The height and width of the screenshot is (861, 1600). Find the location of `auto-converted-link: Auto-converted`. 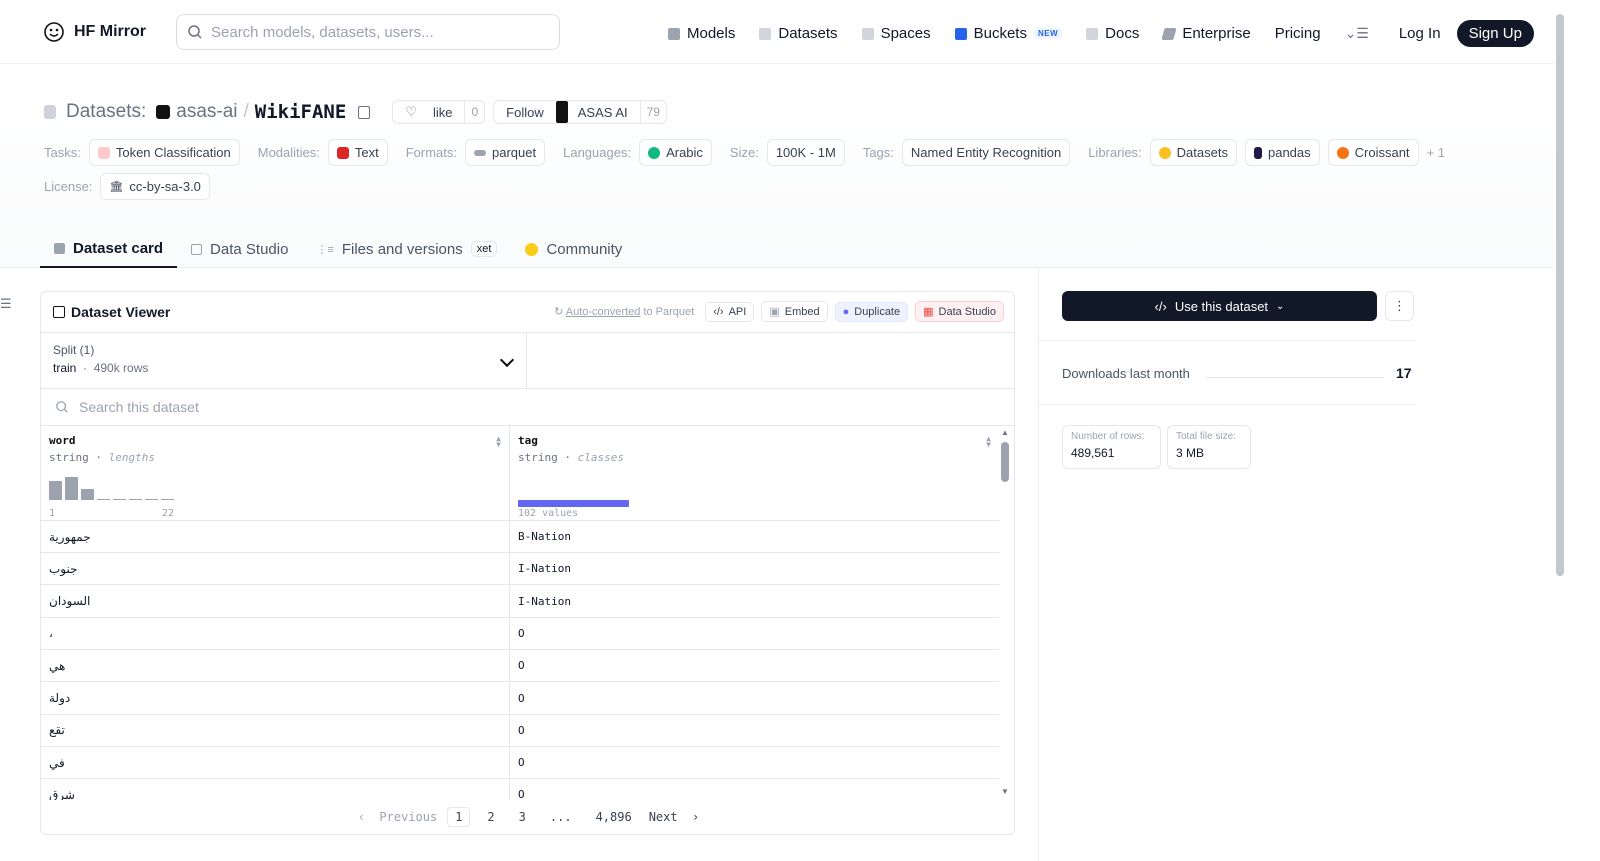

auto-converted-link: Auto-converted is located at coordinates (603, 312).